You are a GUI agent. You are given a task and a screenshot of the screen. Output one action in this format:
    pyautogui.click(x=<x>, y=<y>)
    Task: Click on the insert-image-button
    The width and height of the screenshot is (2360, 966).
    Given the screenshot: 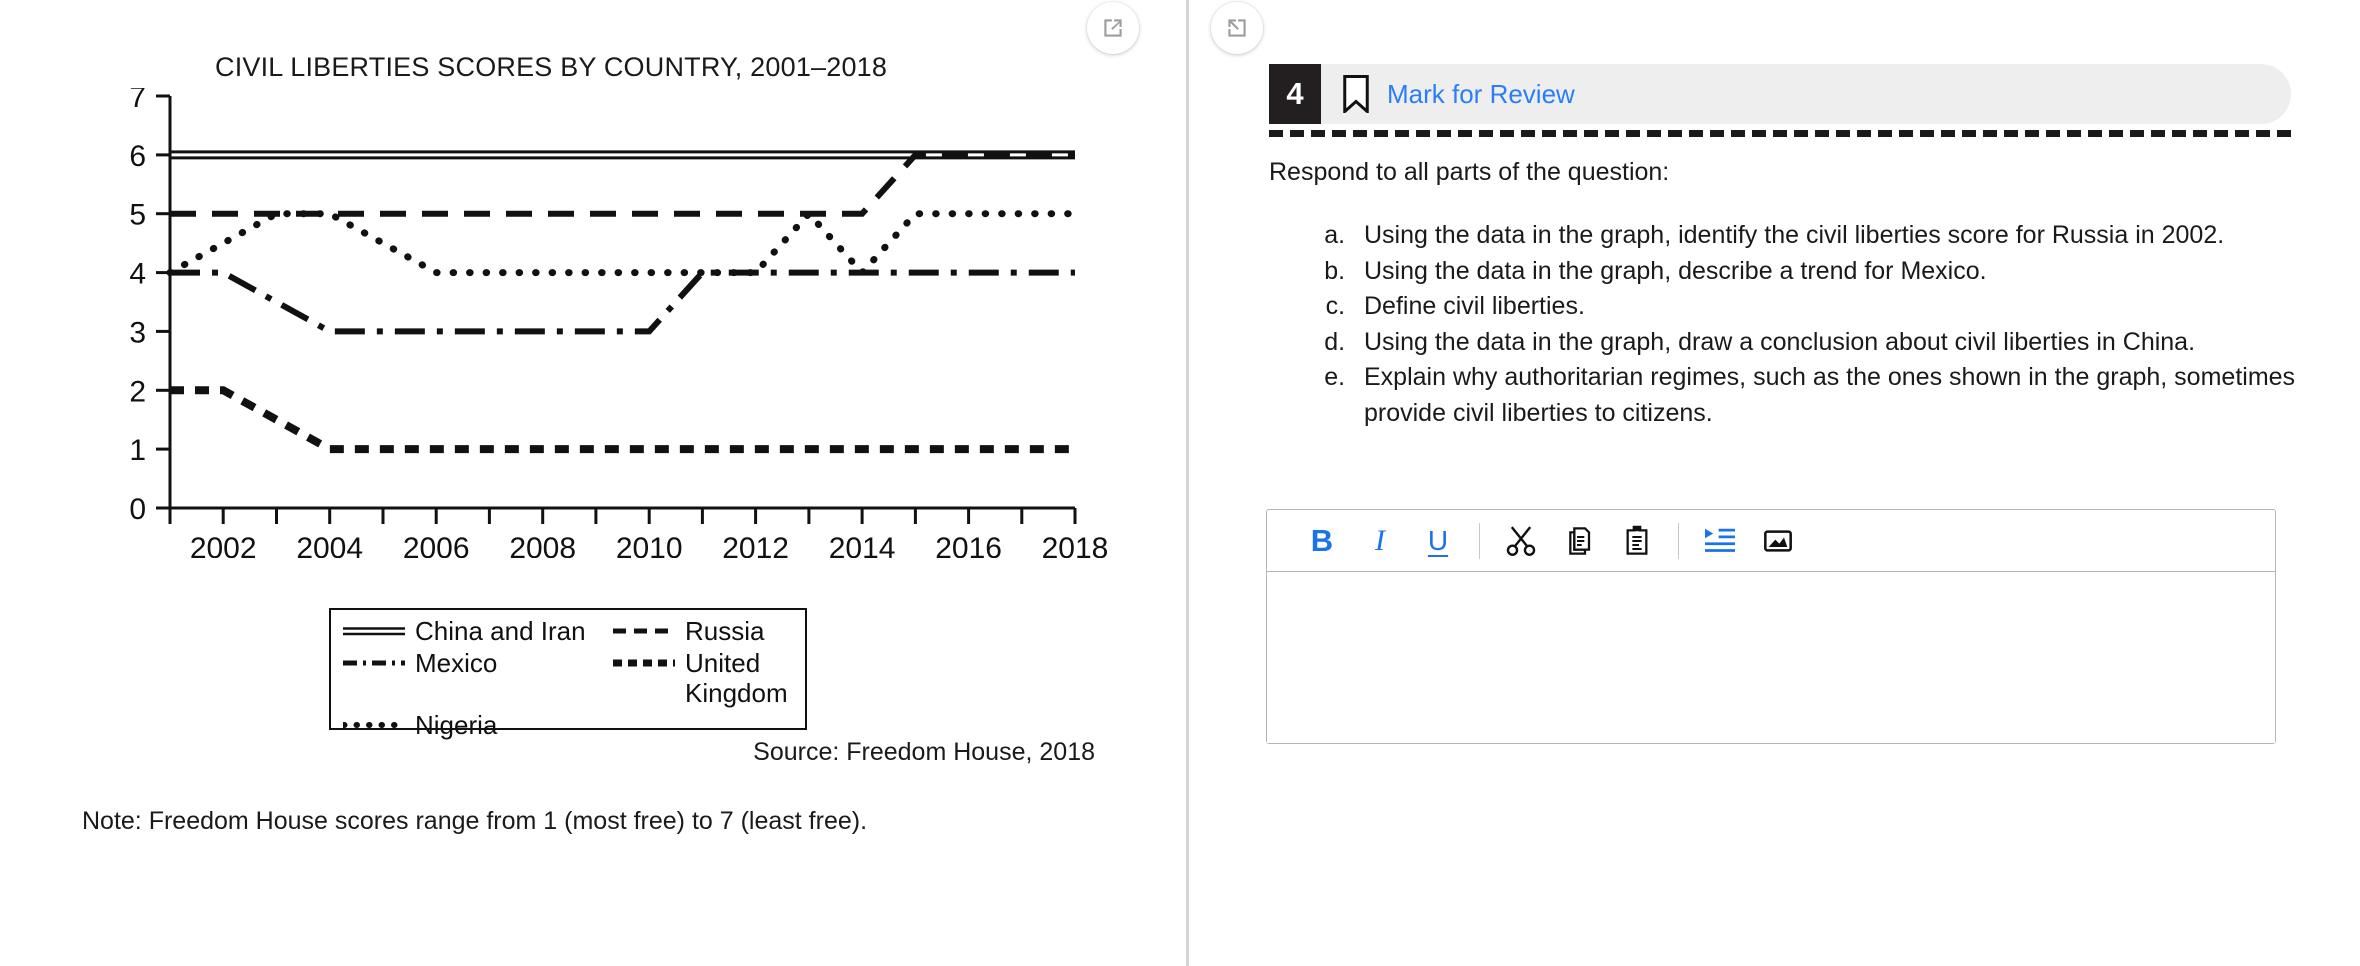 What is the action you would take?
    pyautogui.click(x=1778, y=541)
    